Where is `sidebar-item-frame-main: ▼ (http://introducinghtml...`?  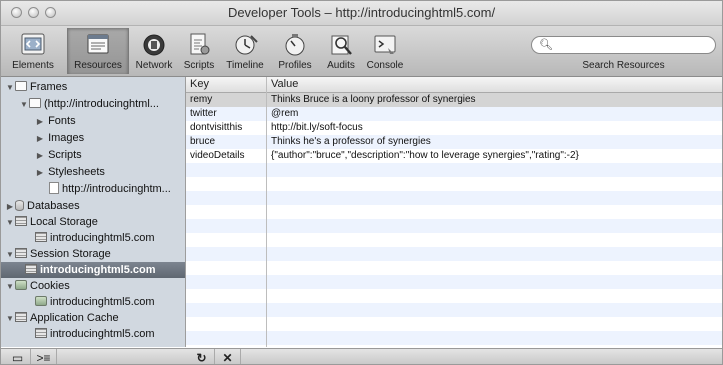
sidebar-item-frame-main: ▼ (http://introducinghtml... is located at coordinates (93, 104).